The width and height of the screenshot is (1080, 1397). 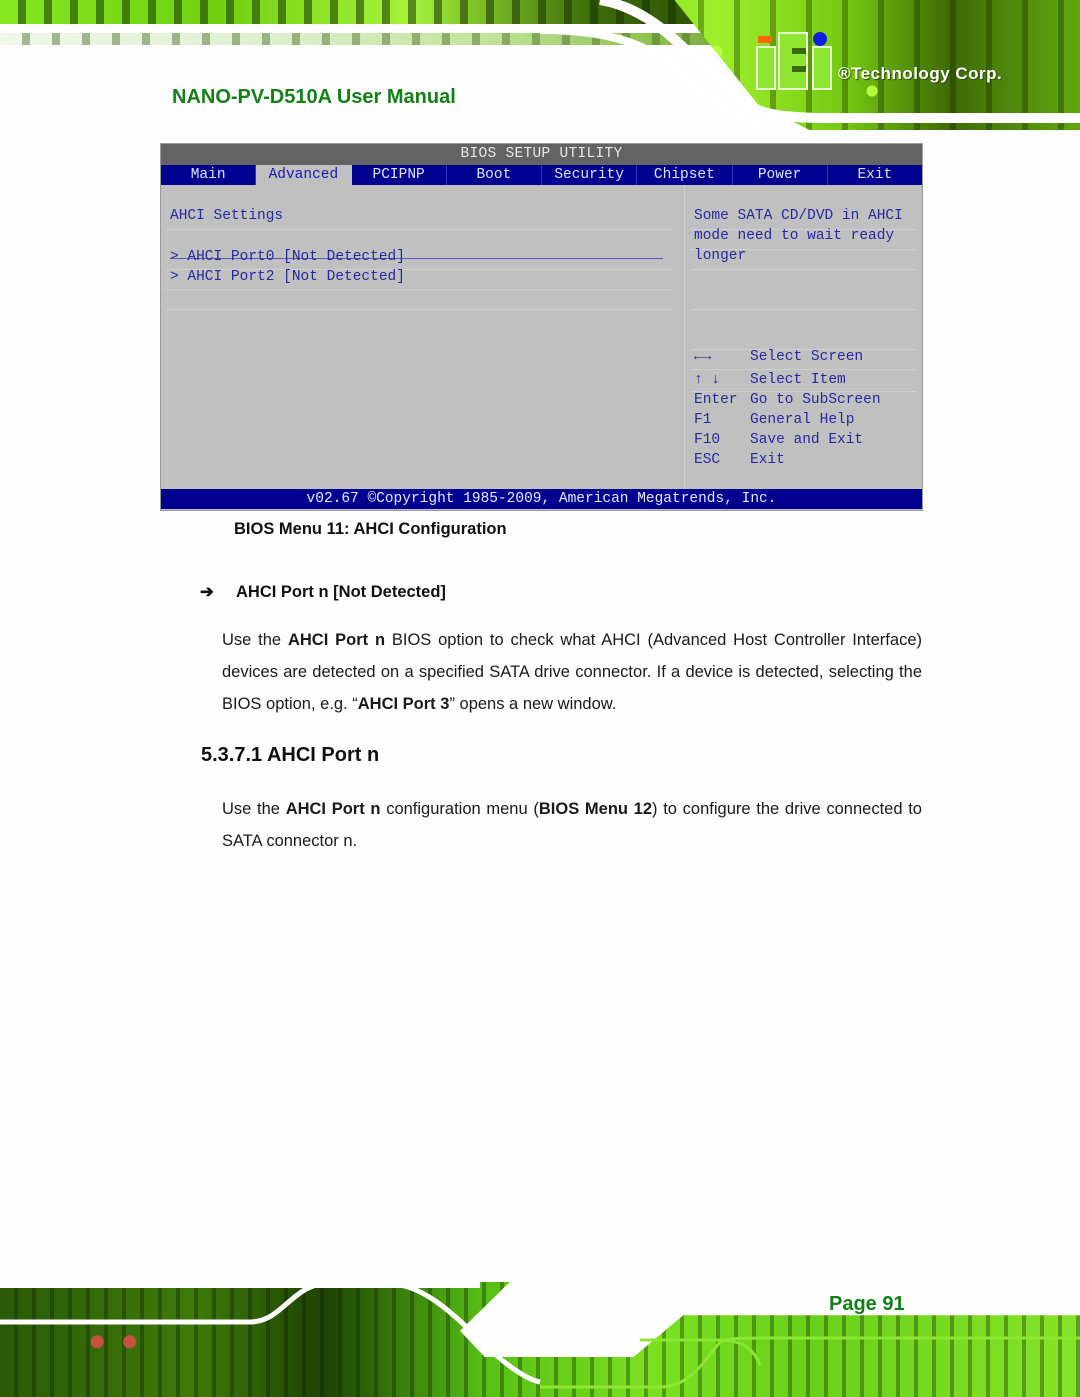 I want to click on bios-tab-pcipnp: PCIPNP, so click(x=399, y=175).